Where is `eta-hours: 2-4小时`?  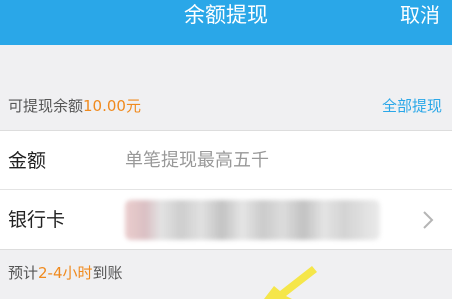
eta-hours: 2-4小时 is located at coordinates (65, 273).